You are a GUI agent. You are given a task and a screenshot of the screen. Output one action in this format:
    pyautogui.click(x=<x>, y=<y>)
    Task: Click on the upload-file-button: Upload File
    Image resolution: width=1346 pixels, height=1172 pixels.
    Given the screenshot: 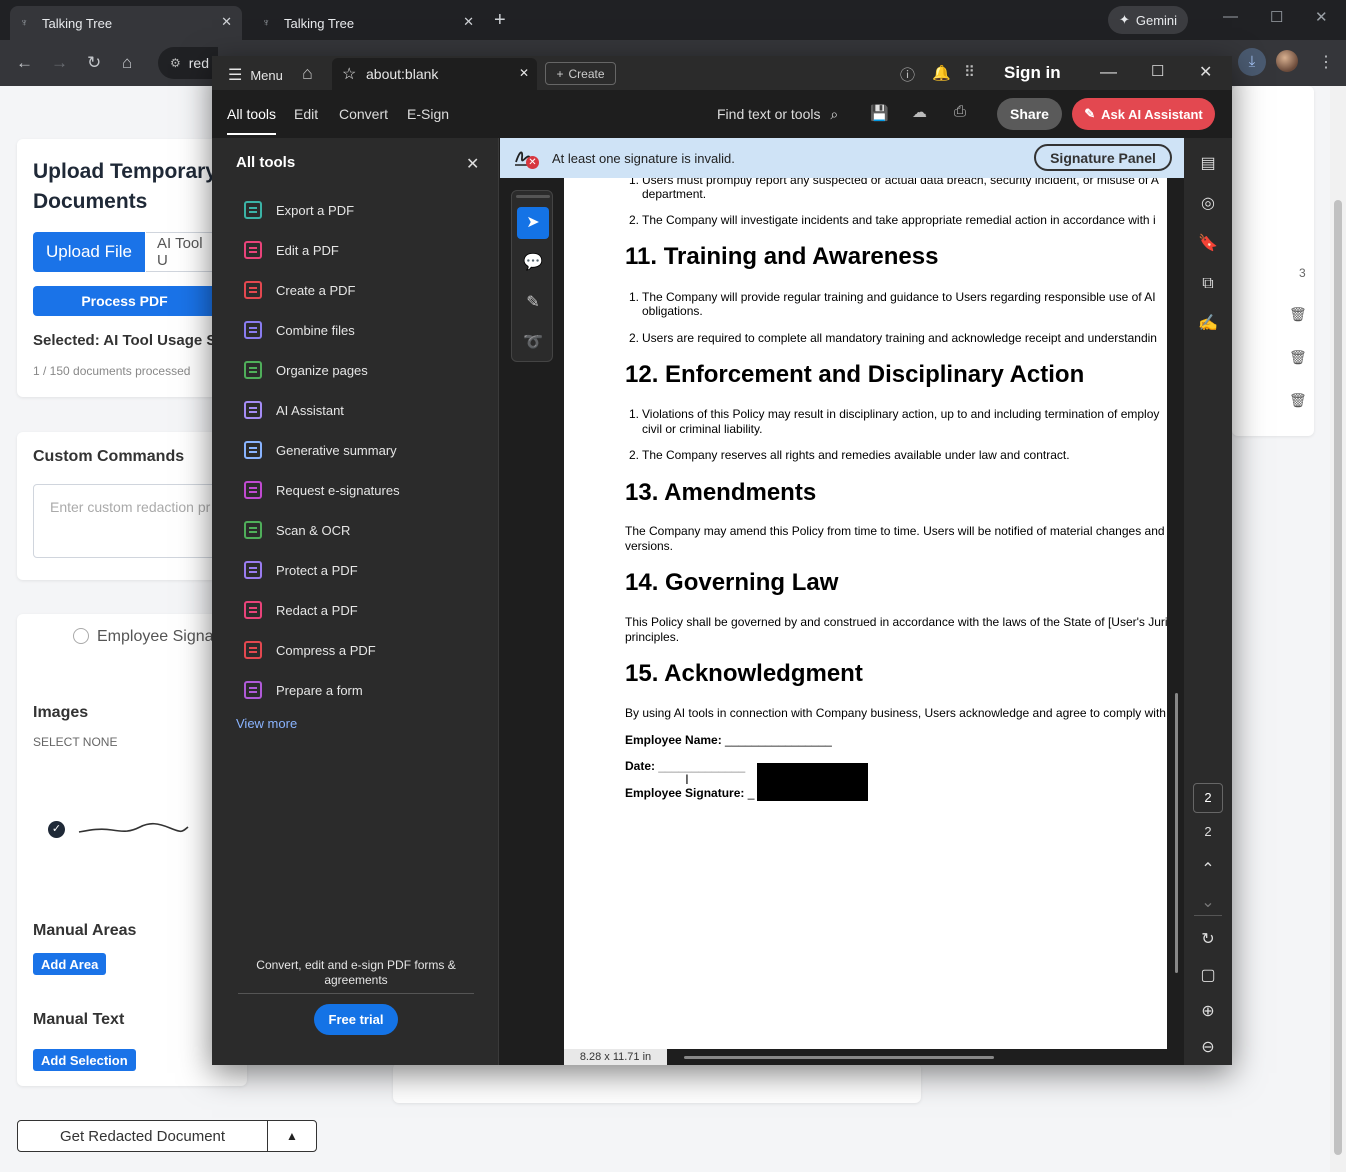 What is the action you would take?
    pyautogui.click(x=89, y=252)
    